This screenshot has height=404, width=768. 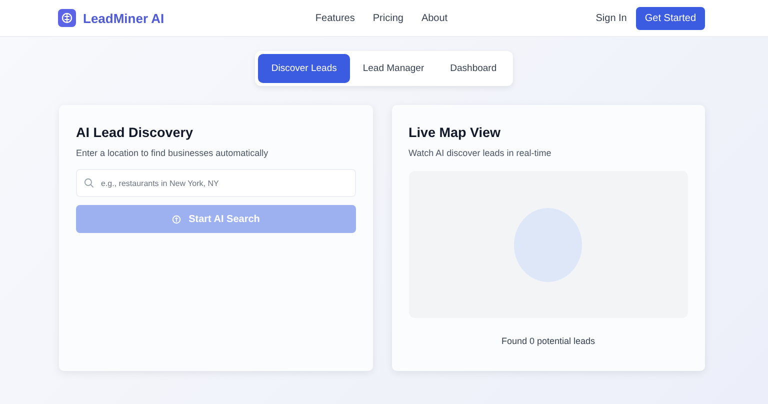 What do you see at coordinates (335, 18) in the screenshot?
I see `nav-link: Features` at bounding box center [335, 18].